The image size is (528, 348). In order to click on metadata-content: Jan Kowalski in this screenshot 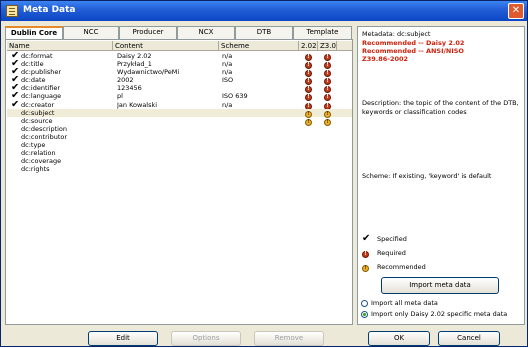, I will do `click(137, 104)`.